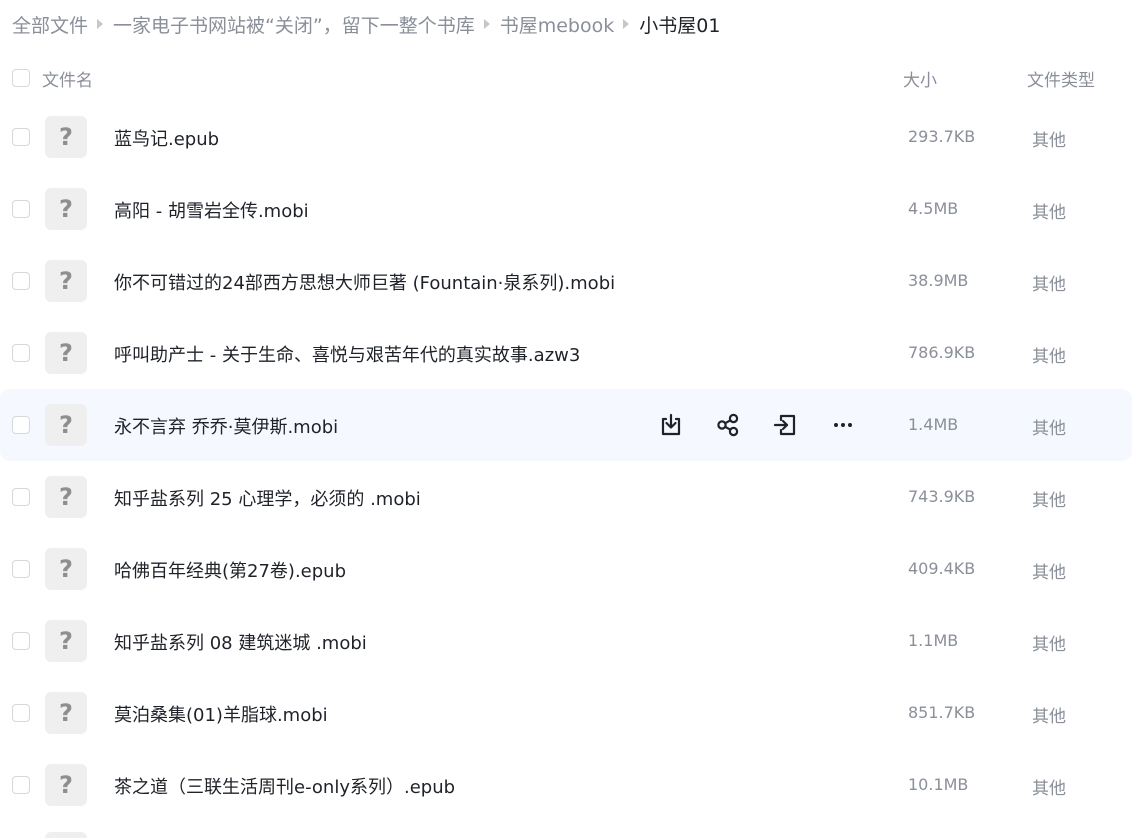 This screenshot has height=838, width=1132. Describe the element at coordinates (938, 784) in the screenshot. I see `file-size: 10.1MB` at that location.